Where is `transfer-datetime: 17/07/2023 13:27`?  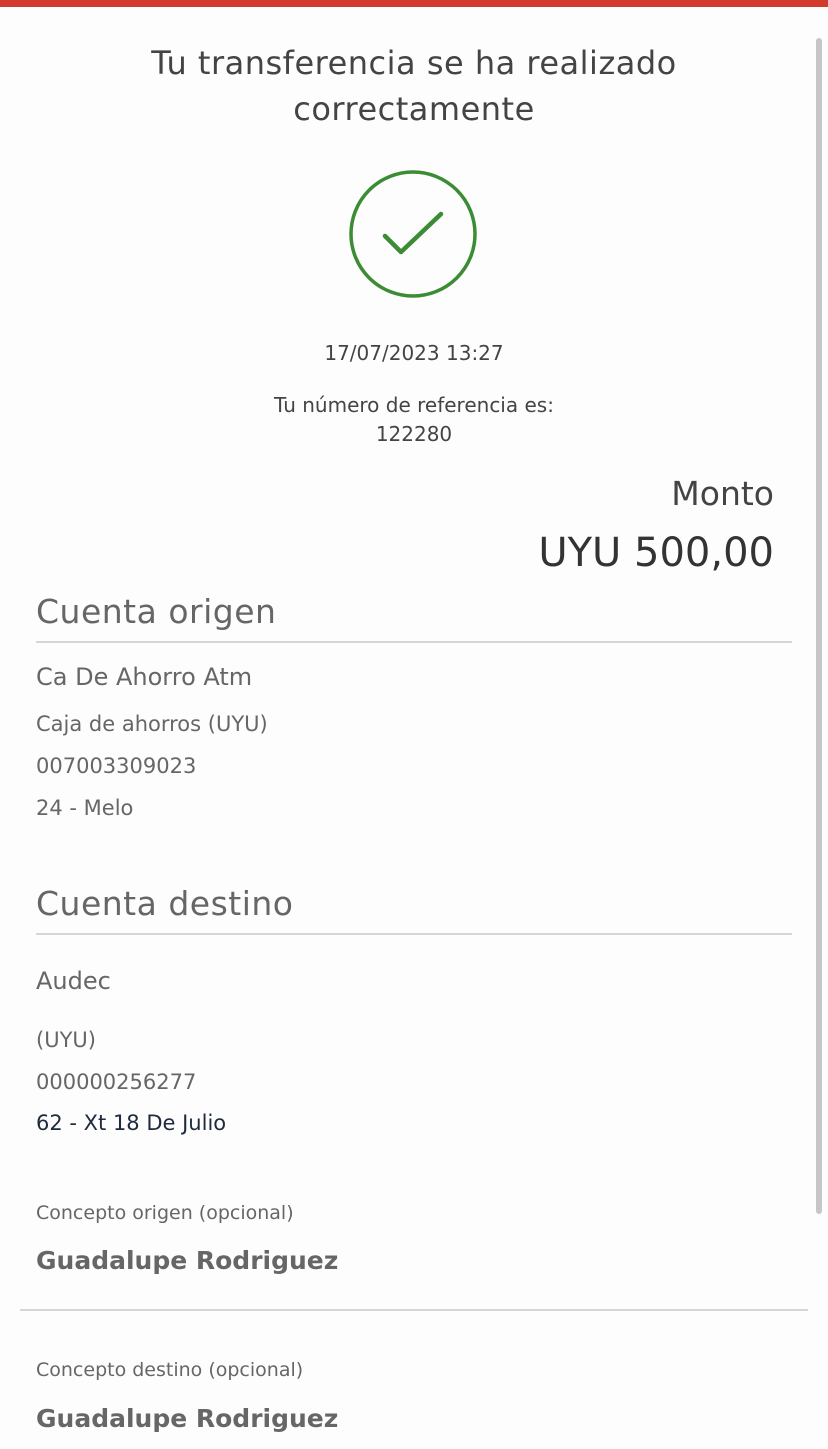
transfer-datetime: 17/07/2023 13:27 is located at coordinates (414, 353).